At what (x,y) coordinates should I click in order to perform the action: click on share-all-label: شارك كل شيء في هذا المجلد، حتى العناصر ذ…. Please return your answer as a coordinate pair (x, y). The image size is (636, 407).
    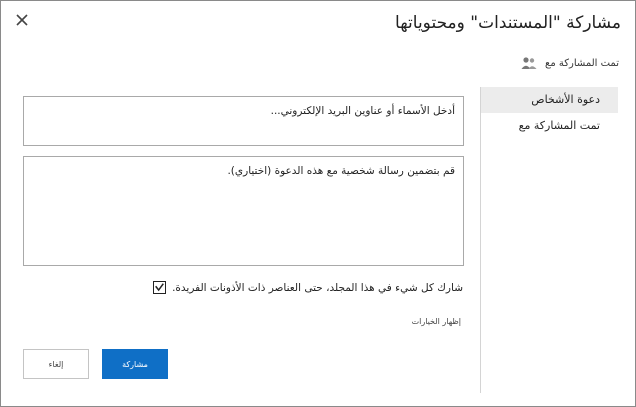
    Looking at the image, I should click on (317, 287).